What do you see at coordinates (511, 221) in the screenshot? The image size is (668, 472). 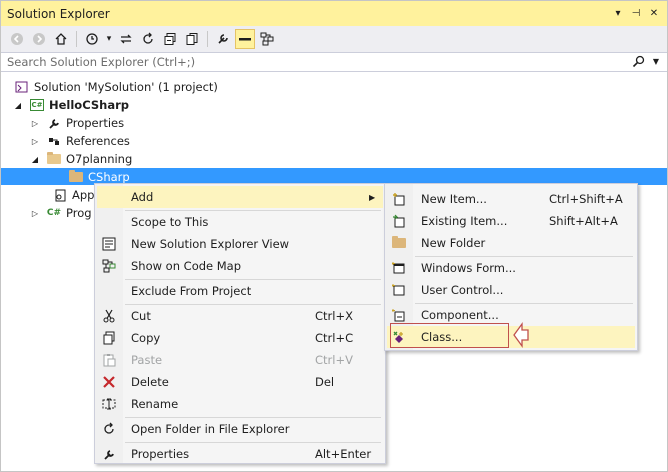 I see `menu-item-existing-item: Existing Item... Shift+Alt+A` at bounding box center [511, 221].